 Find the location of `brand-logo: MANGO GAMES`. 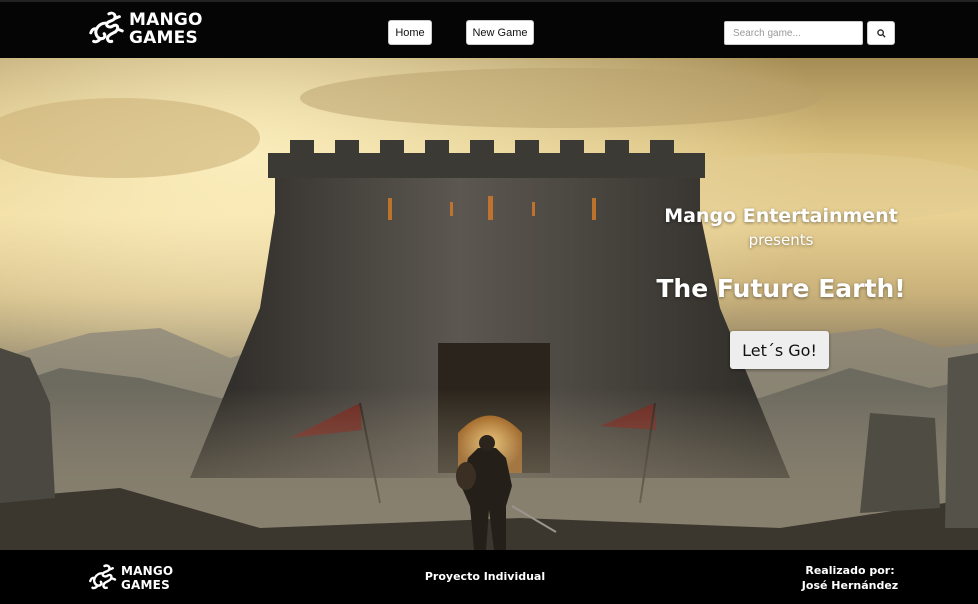

brand-logo: MANGO GAMES is located at coordinates (145, 29).